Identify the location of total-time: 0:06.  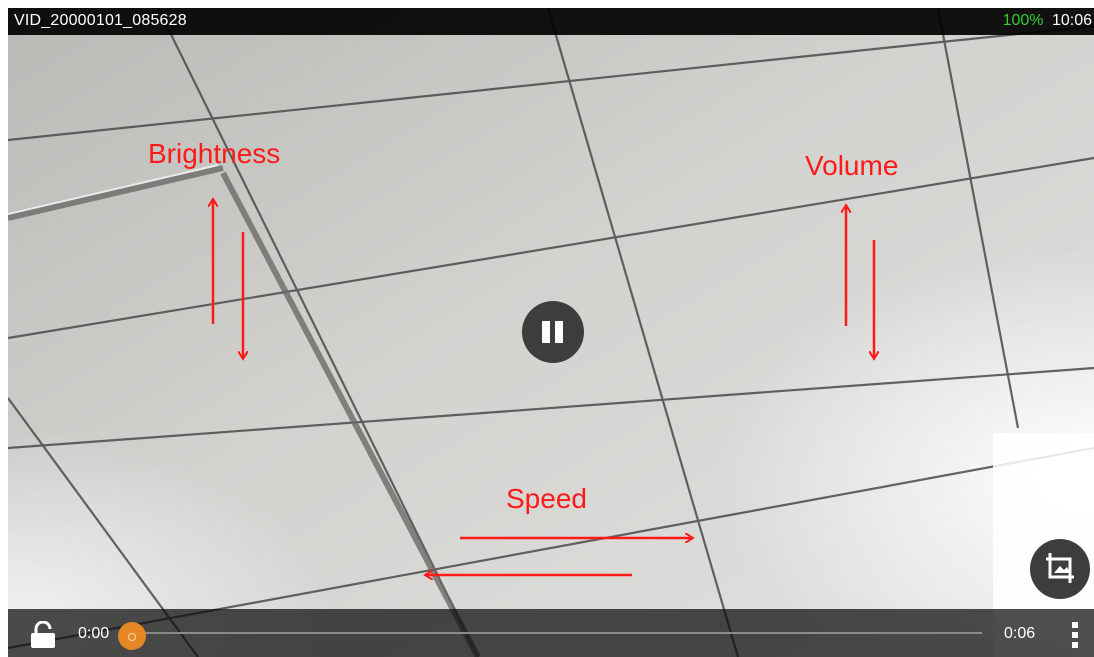
(1020, 633).